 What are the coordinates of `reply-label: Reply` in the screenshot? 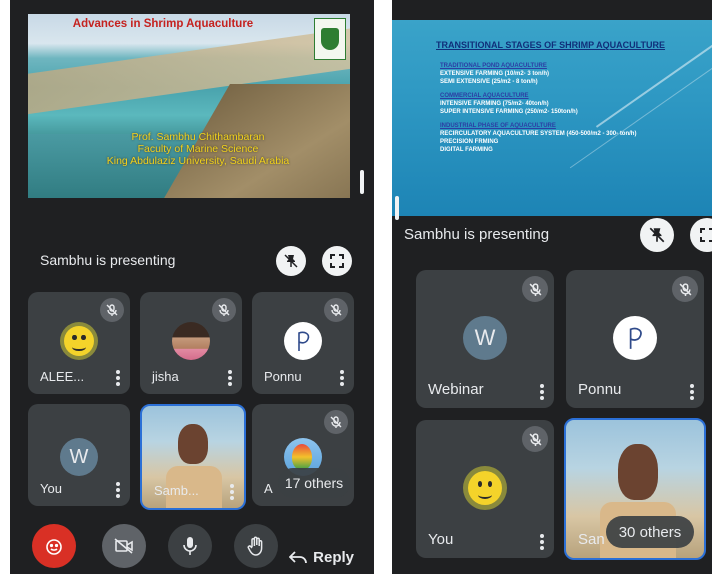 It's located at (333, 557).